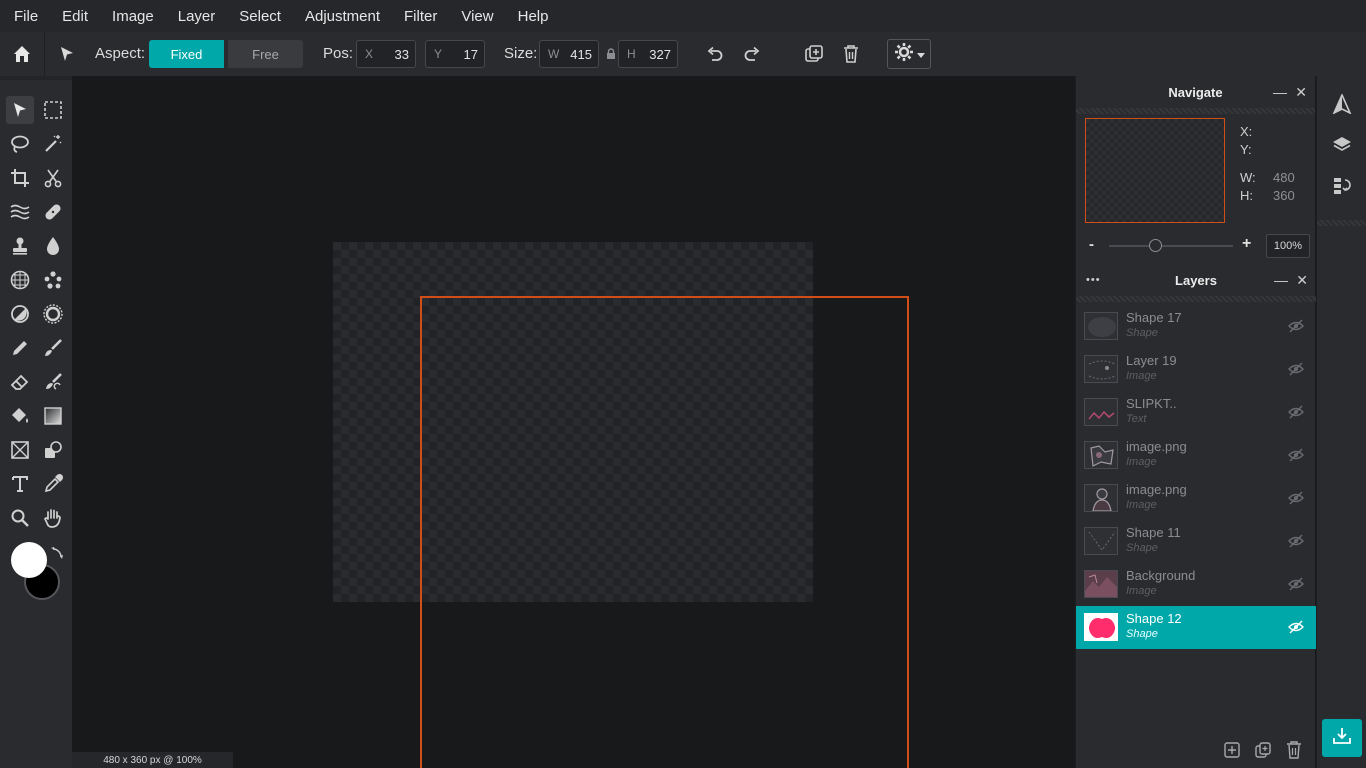 This screenshot has height=768, width=1366. What do you see at coordinates (26, 16) in the screenshot?
I see `menu-file: File` at bounding box center [26, 16].